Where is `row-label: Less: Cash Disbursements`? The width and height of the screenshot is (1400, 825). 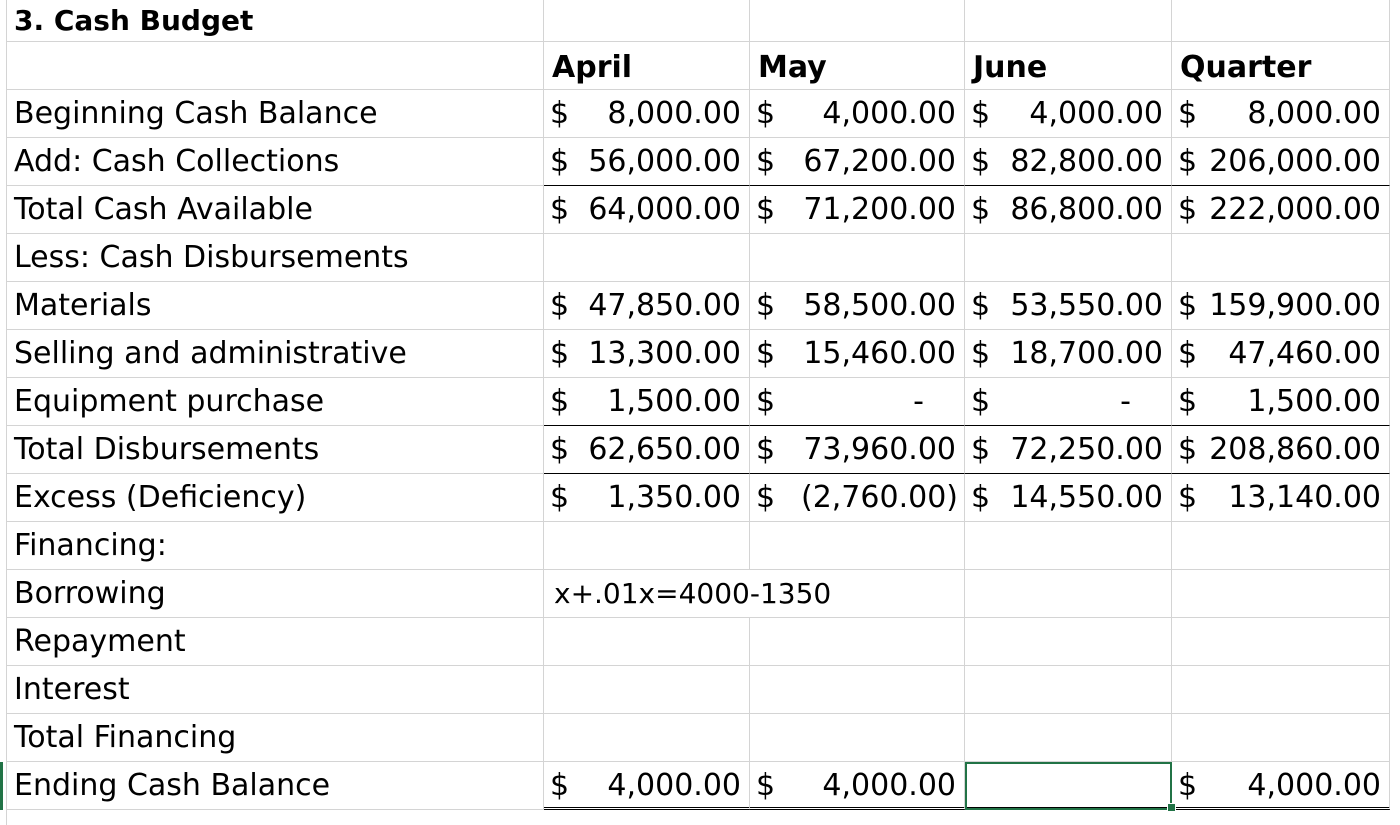 row-label: Less: Cash Disbursements is located at coordinates (275, 258).